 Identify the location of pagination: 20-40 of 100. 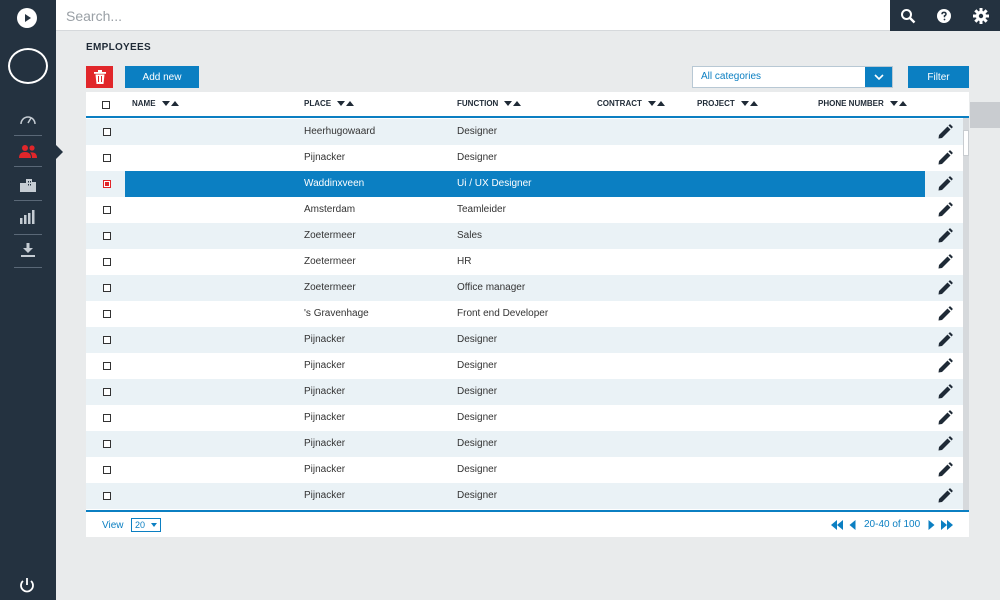
(892, 524).